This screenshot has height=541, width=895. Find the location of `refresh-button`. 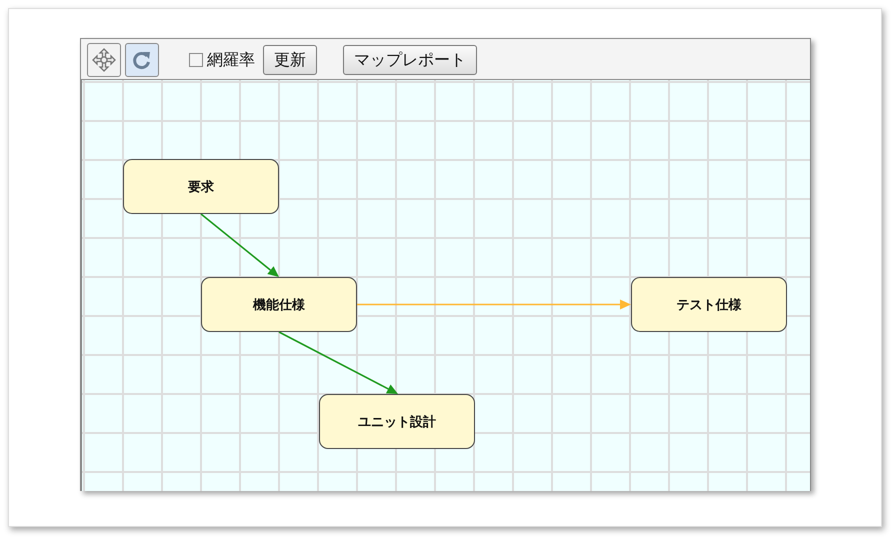

refresh-button is located at coordinates (142, 60).